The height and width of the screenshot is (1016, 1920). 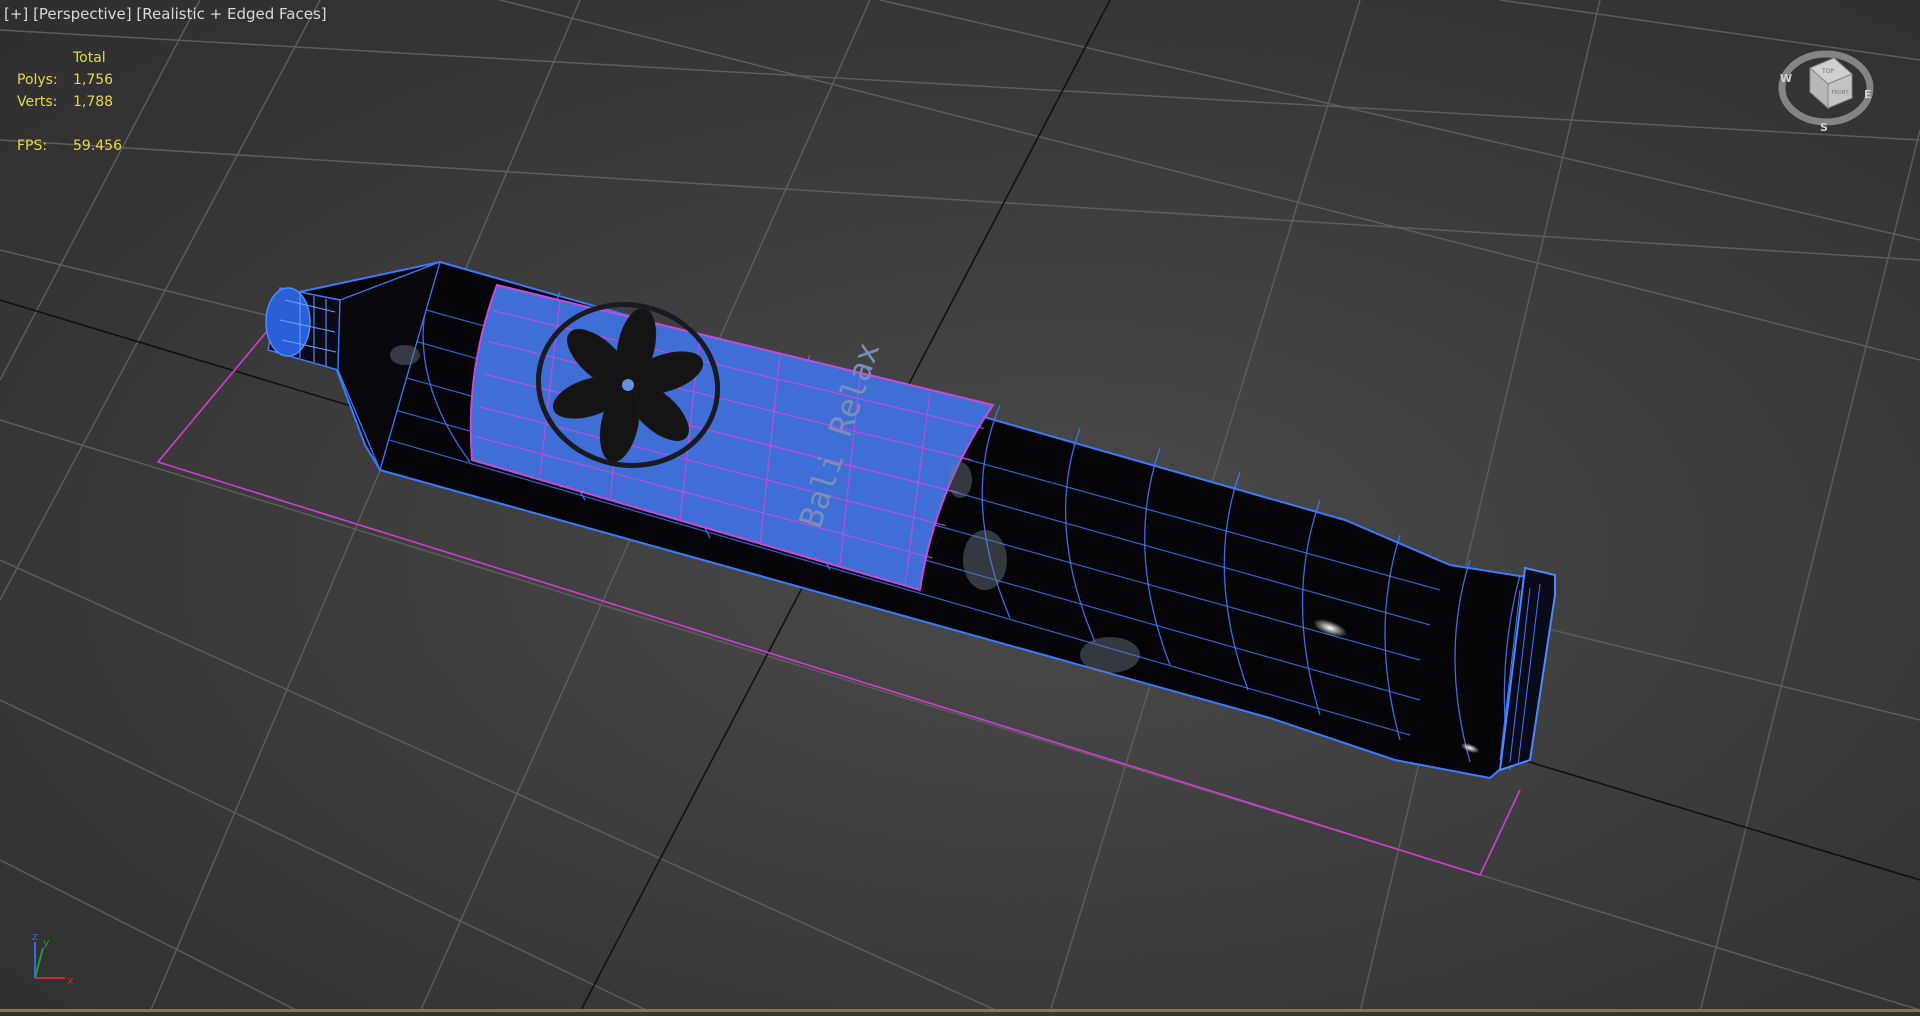 What do you see at coordinates (53, 958) in the screenshot?
I see `axis-tripod: x y z` at bounding box center [53, 958].